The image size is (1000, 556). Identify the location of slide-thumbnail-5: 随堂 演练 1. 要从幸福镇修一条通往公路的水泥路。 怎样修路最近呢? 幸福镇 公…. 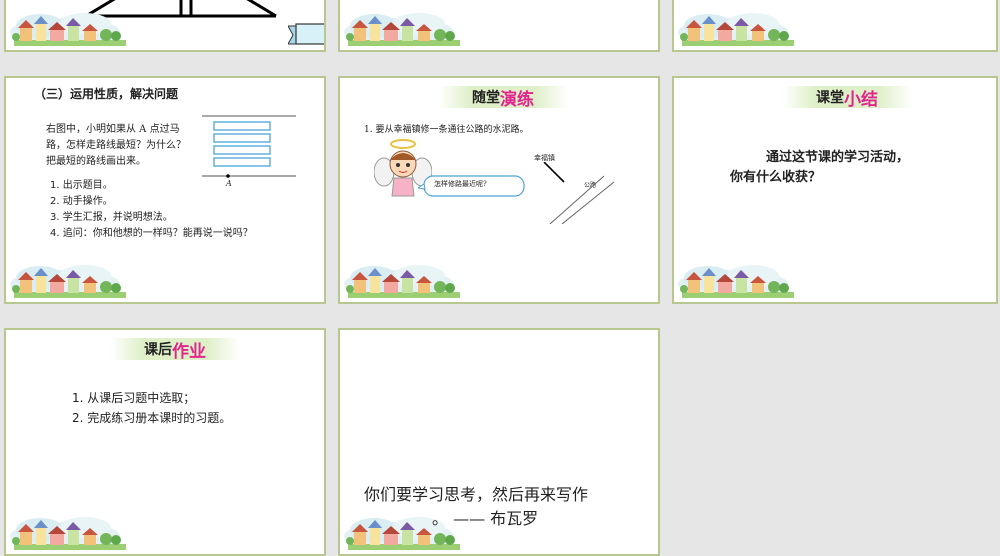
(499, 190).